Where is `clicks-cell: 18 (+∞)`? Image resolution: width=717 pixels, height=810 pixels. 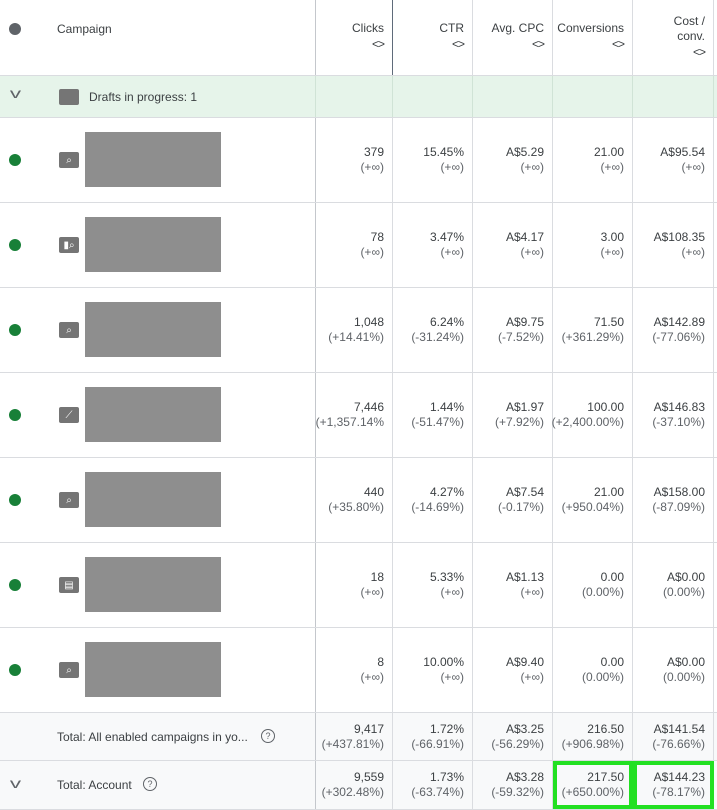
clicks-cell: 18 (+∞) is located at coordinates (354, 585).